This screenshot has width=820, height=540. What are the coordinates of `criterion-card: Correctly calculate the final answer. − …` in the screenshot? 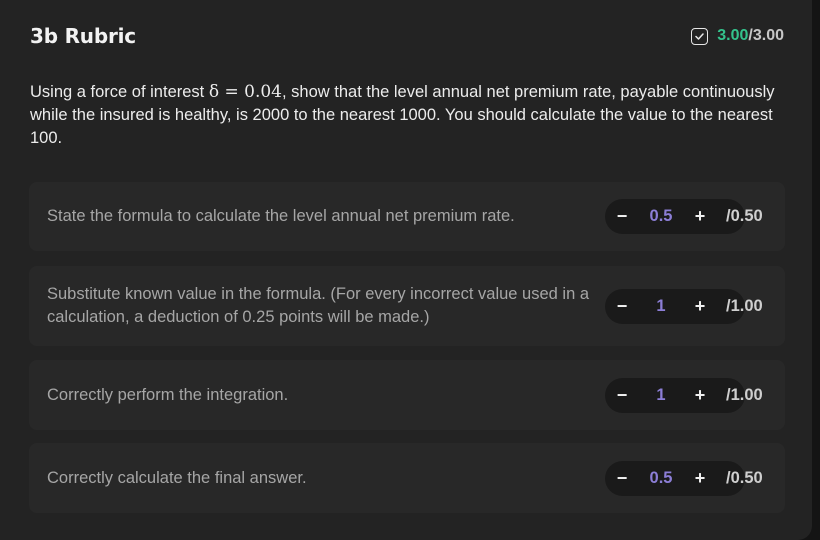 It's located at (407, 478).